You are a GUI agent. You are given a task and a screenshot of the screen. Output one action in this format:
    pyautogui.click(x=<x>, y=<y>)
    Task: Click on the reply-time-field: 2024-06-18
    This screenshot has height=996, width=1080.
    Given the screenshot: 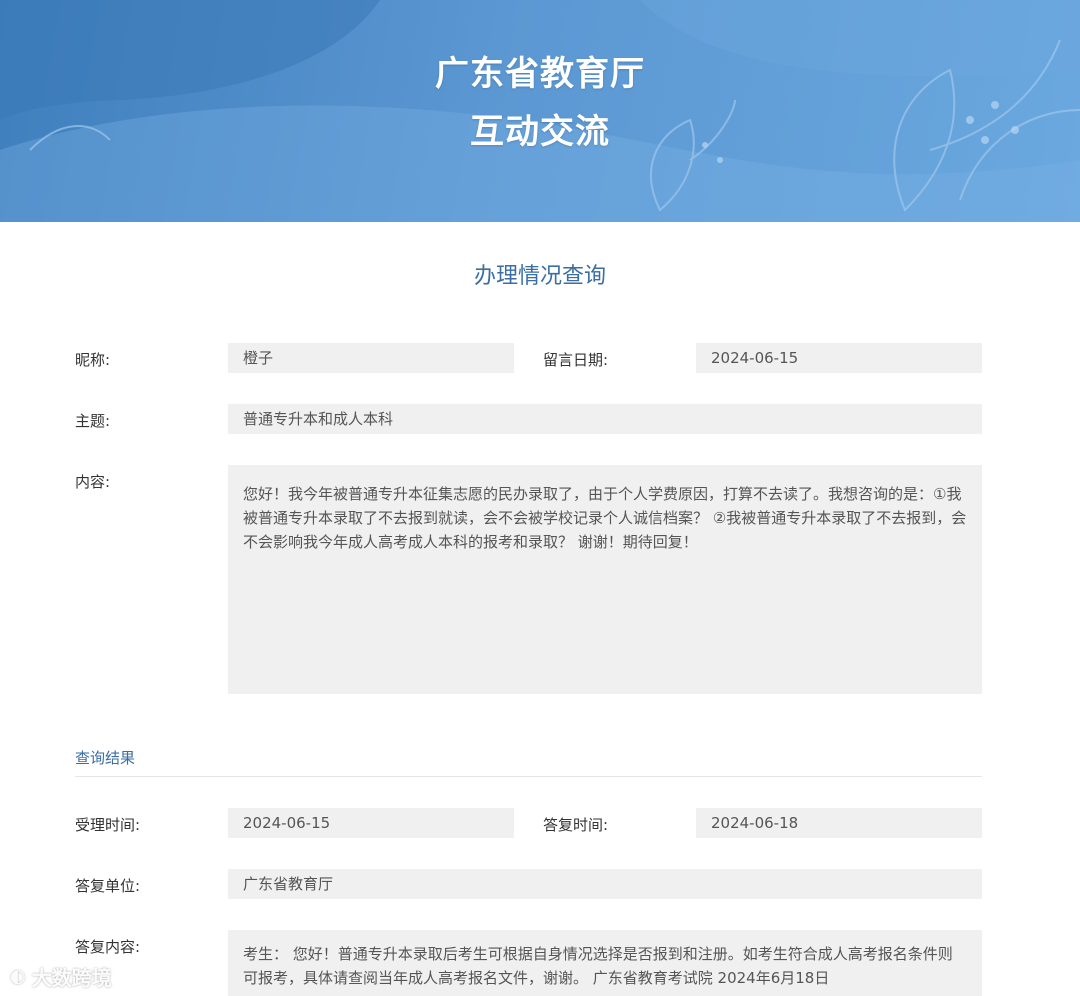 What is the action you would take?
    pyautogui.click(x=839, y=823)
    